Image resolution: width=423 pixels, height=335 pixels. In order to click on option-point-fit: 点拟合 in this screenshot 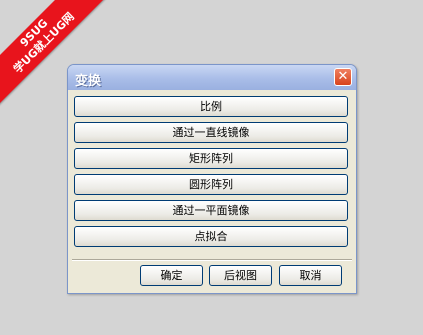, I will do `click(211, 236)`.